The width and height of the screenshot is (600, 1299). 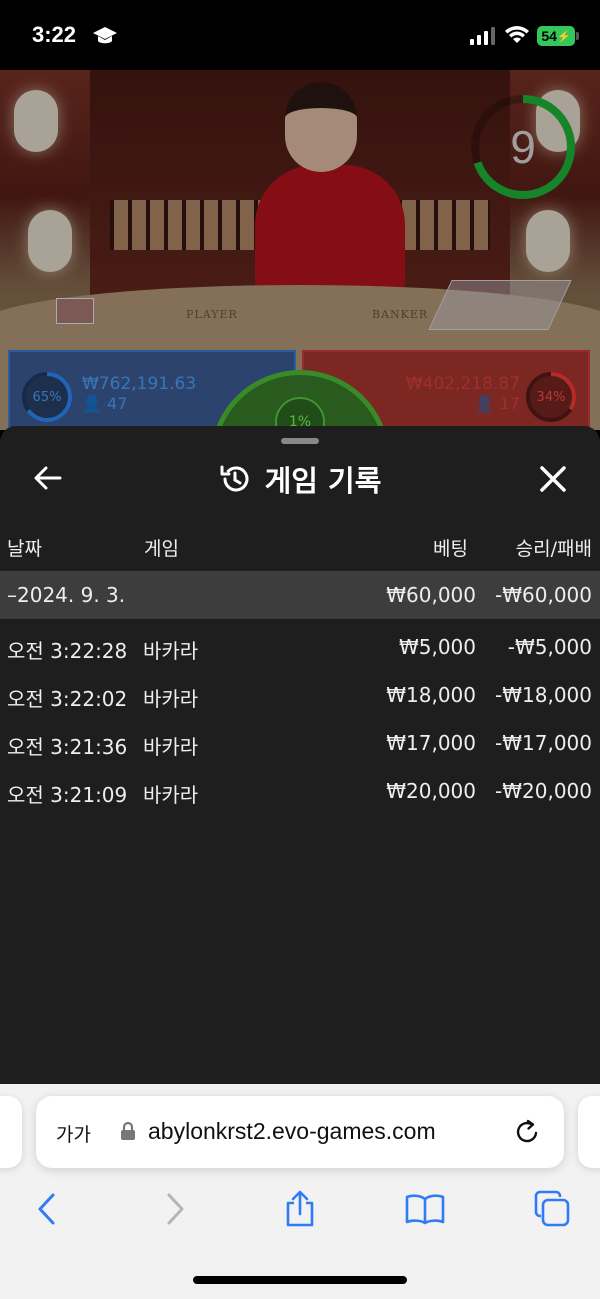 What do you see at coordinates (300, 1280) in the screenshot?
I see `home-indicator` at bounding box center [300, 1280].